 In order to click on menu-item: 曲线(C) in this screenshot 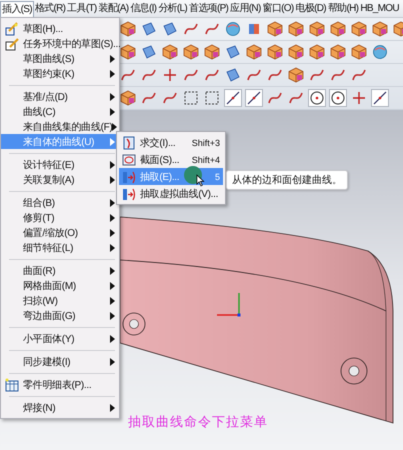, I will do `click(60, 111)`.